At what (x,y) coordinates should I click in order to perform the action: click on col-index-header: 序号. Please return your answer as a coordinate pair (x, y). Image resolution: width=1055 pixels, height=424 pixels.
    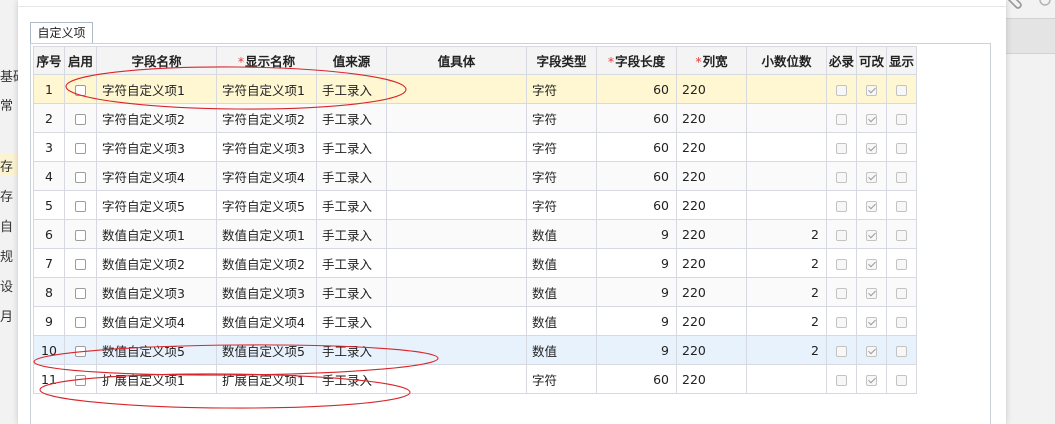
    Looking at the image, I should click on (49, 60).